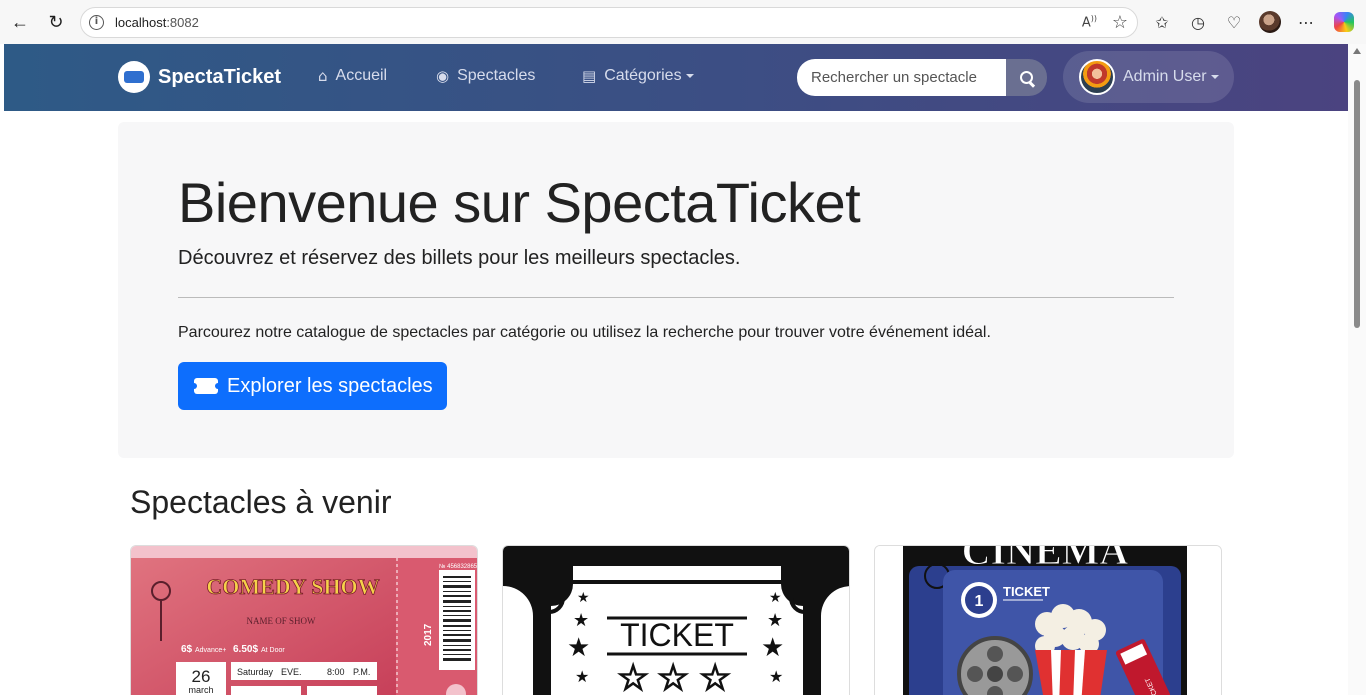  Describe the element at coordinates (1026, 591) in the screenshot. I see `svg-text: TICKET` at that location.